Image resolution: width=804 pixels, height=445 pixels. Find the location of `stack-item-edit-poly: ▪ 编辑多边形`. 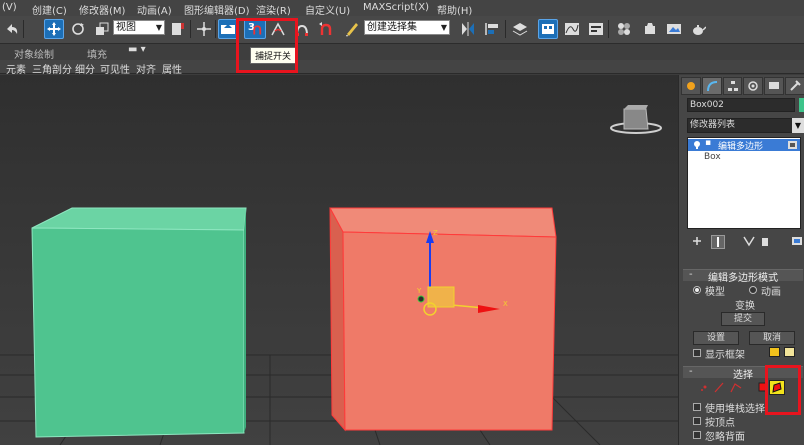

stack-item-edit-poly: ▪ 编辑多边形 is located at coordinates (744, 145).